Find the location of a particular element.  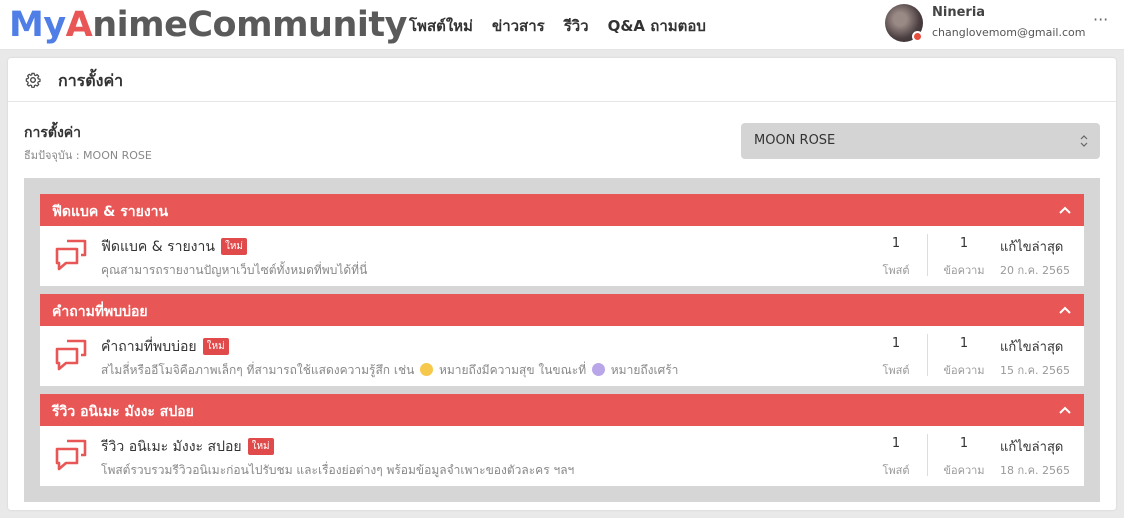

forum-title: รีวิว อนิเมะ มังงะ สปอย ใหม่ is located at coordinates (187, 447).